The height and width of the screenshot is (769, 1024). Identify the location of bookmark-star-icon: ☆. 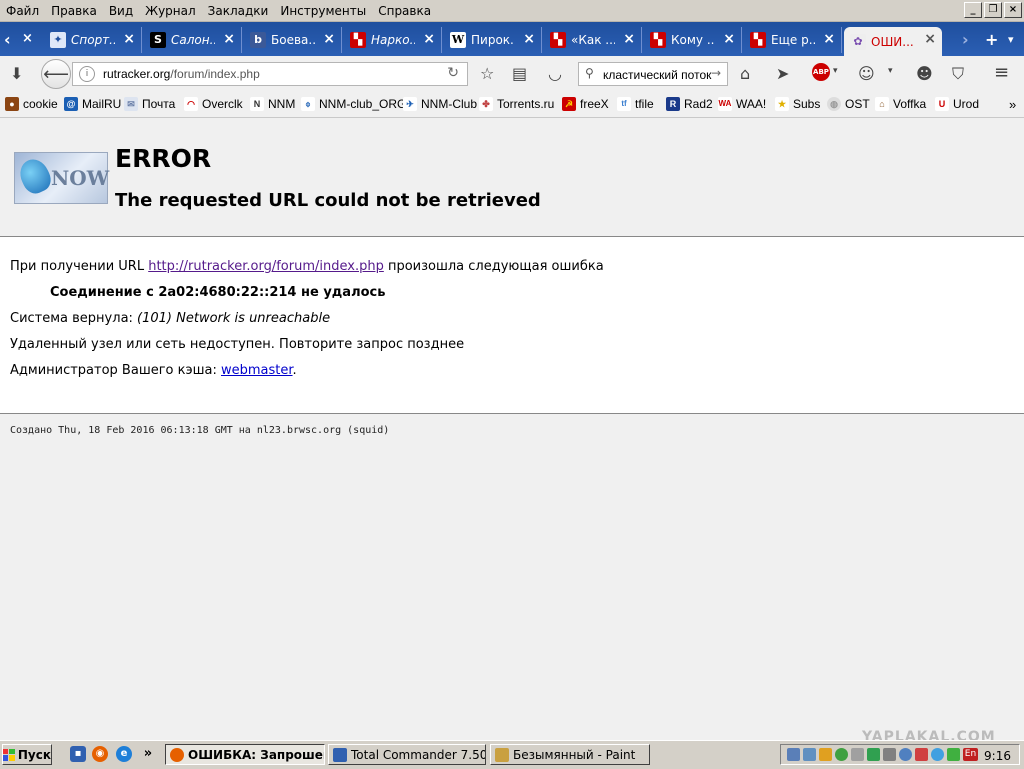
(487, 73).